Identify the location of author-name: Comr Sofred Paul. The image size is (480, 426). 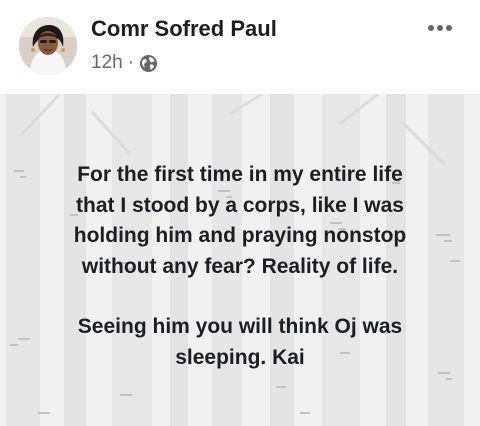
(184, 29).